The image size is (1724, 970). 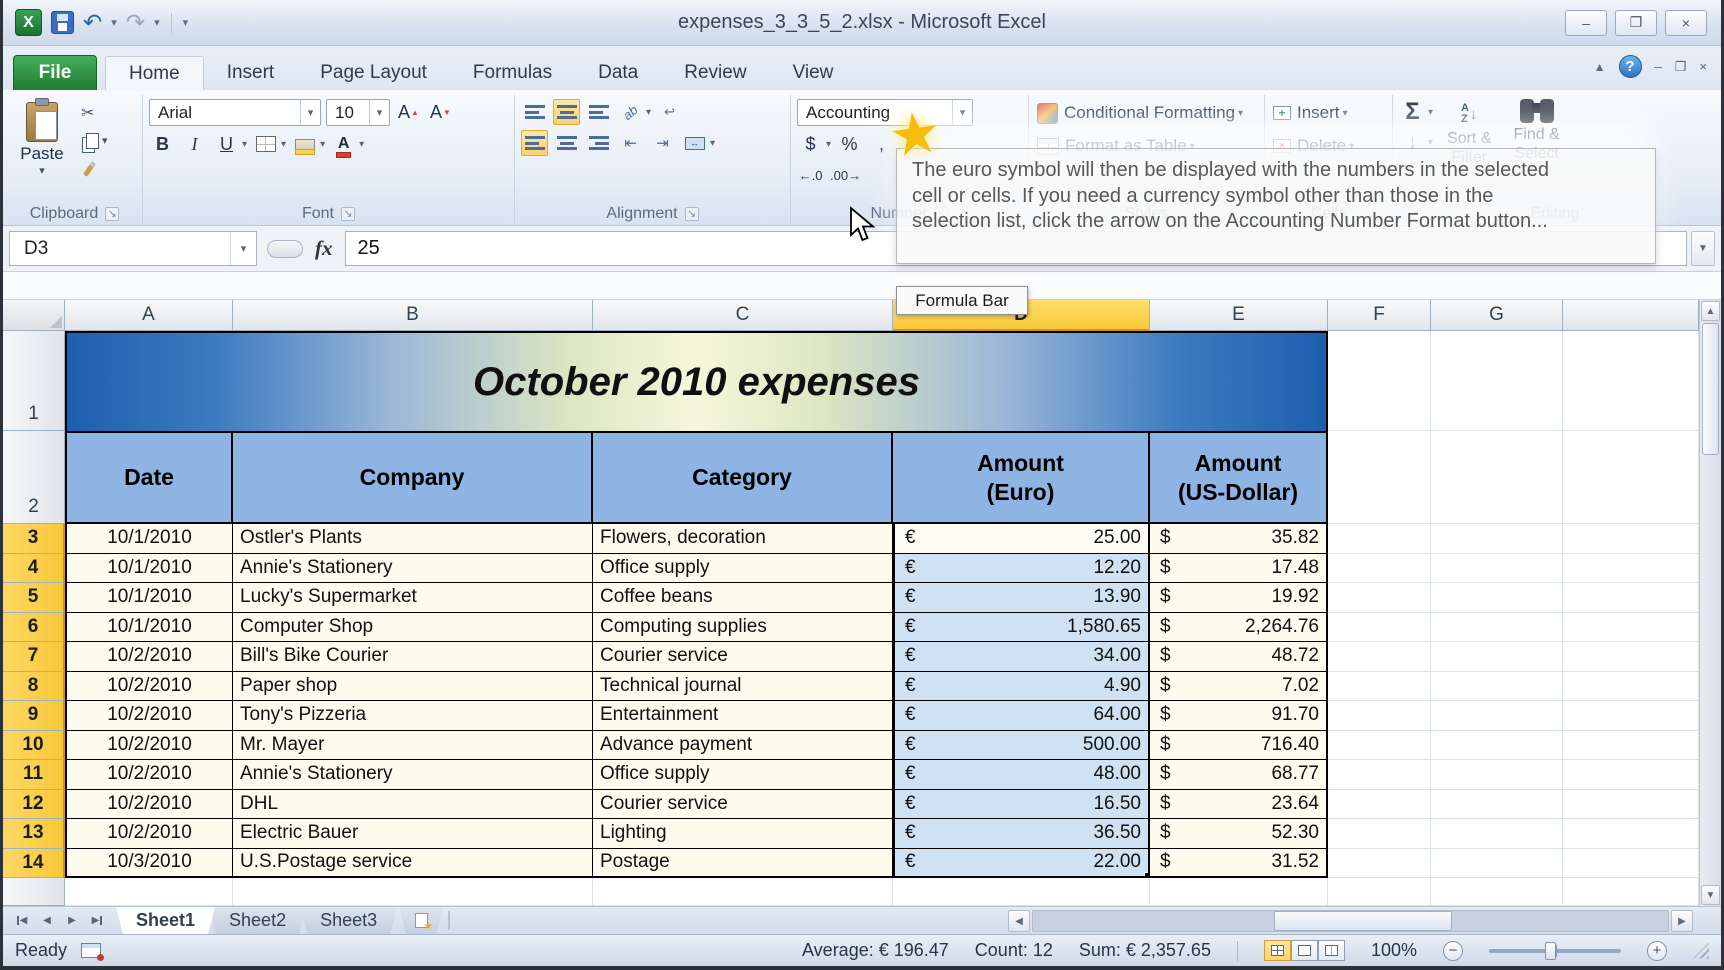 I want to click on cell-b10: Mr. Mayer, so click(x=413, y=745).